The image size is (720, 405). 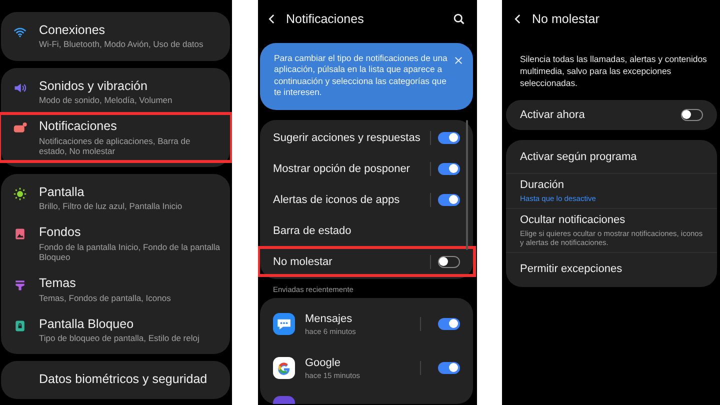 I want to click on option-title: Permitir excepciones, so click(x=572, y=268).